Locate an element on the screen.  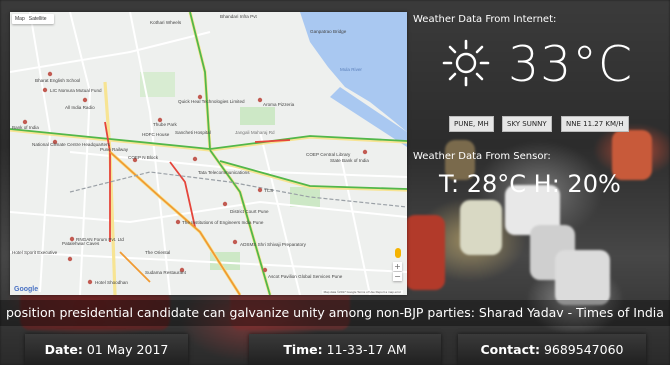
time-display: Time: 11-33-17 AM is located at coordinates (345, 349).